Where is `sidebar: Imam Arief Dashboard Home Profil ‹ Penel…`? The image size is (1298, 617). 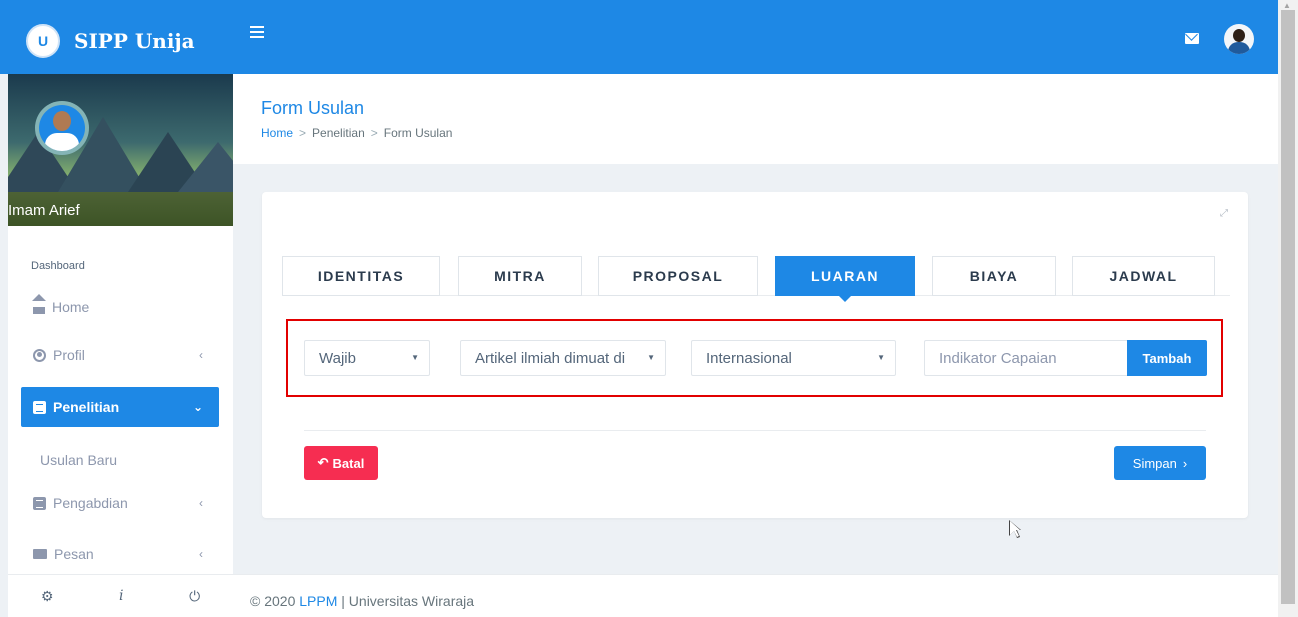 sidebar: Imam Arief Dashboard Home Profil ‹ Penel… is located at coordinates (120, 324).